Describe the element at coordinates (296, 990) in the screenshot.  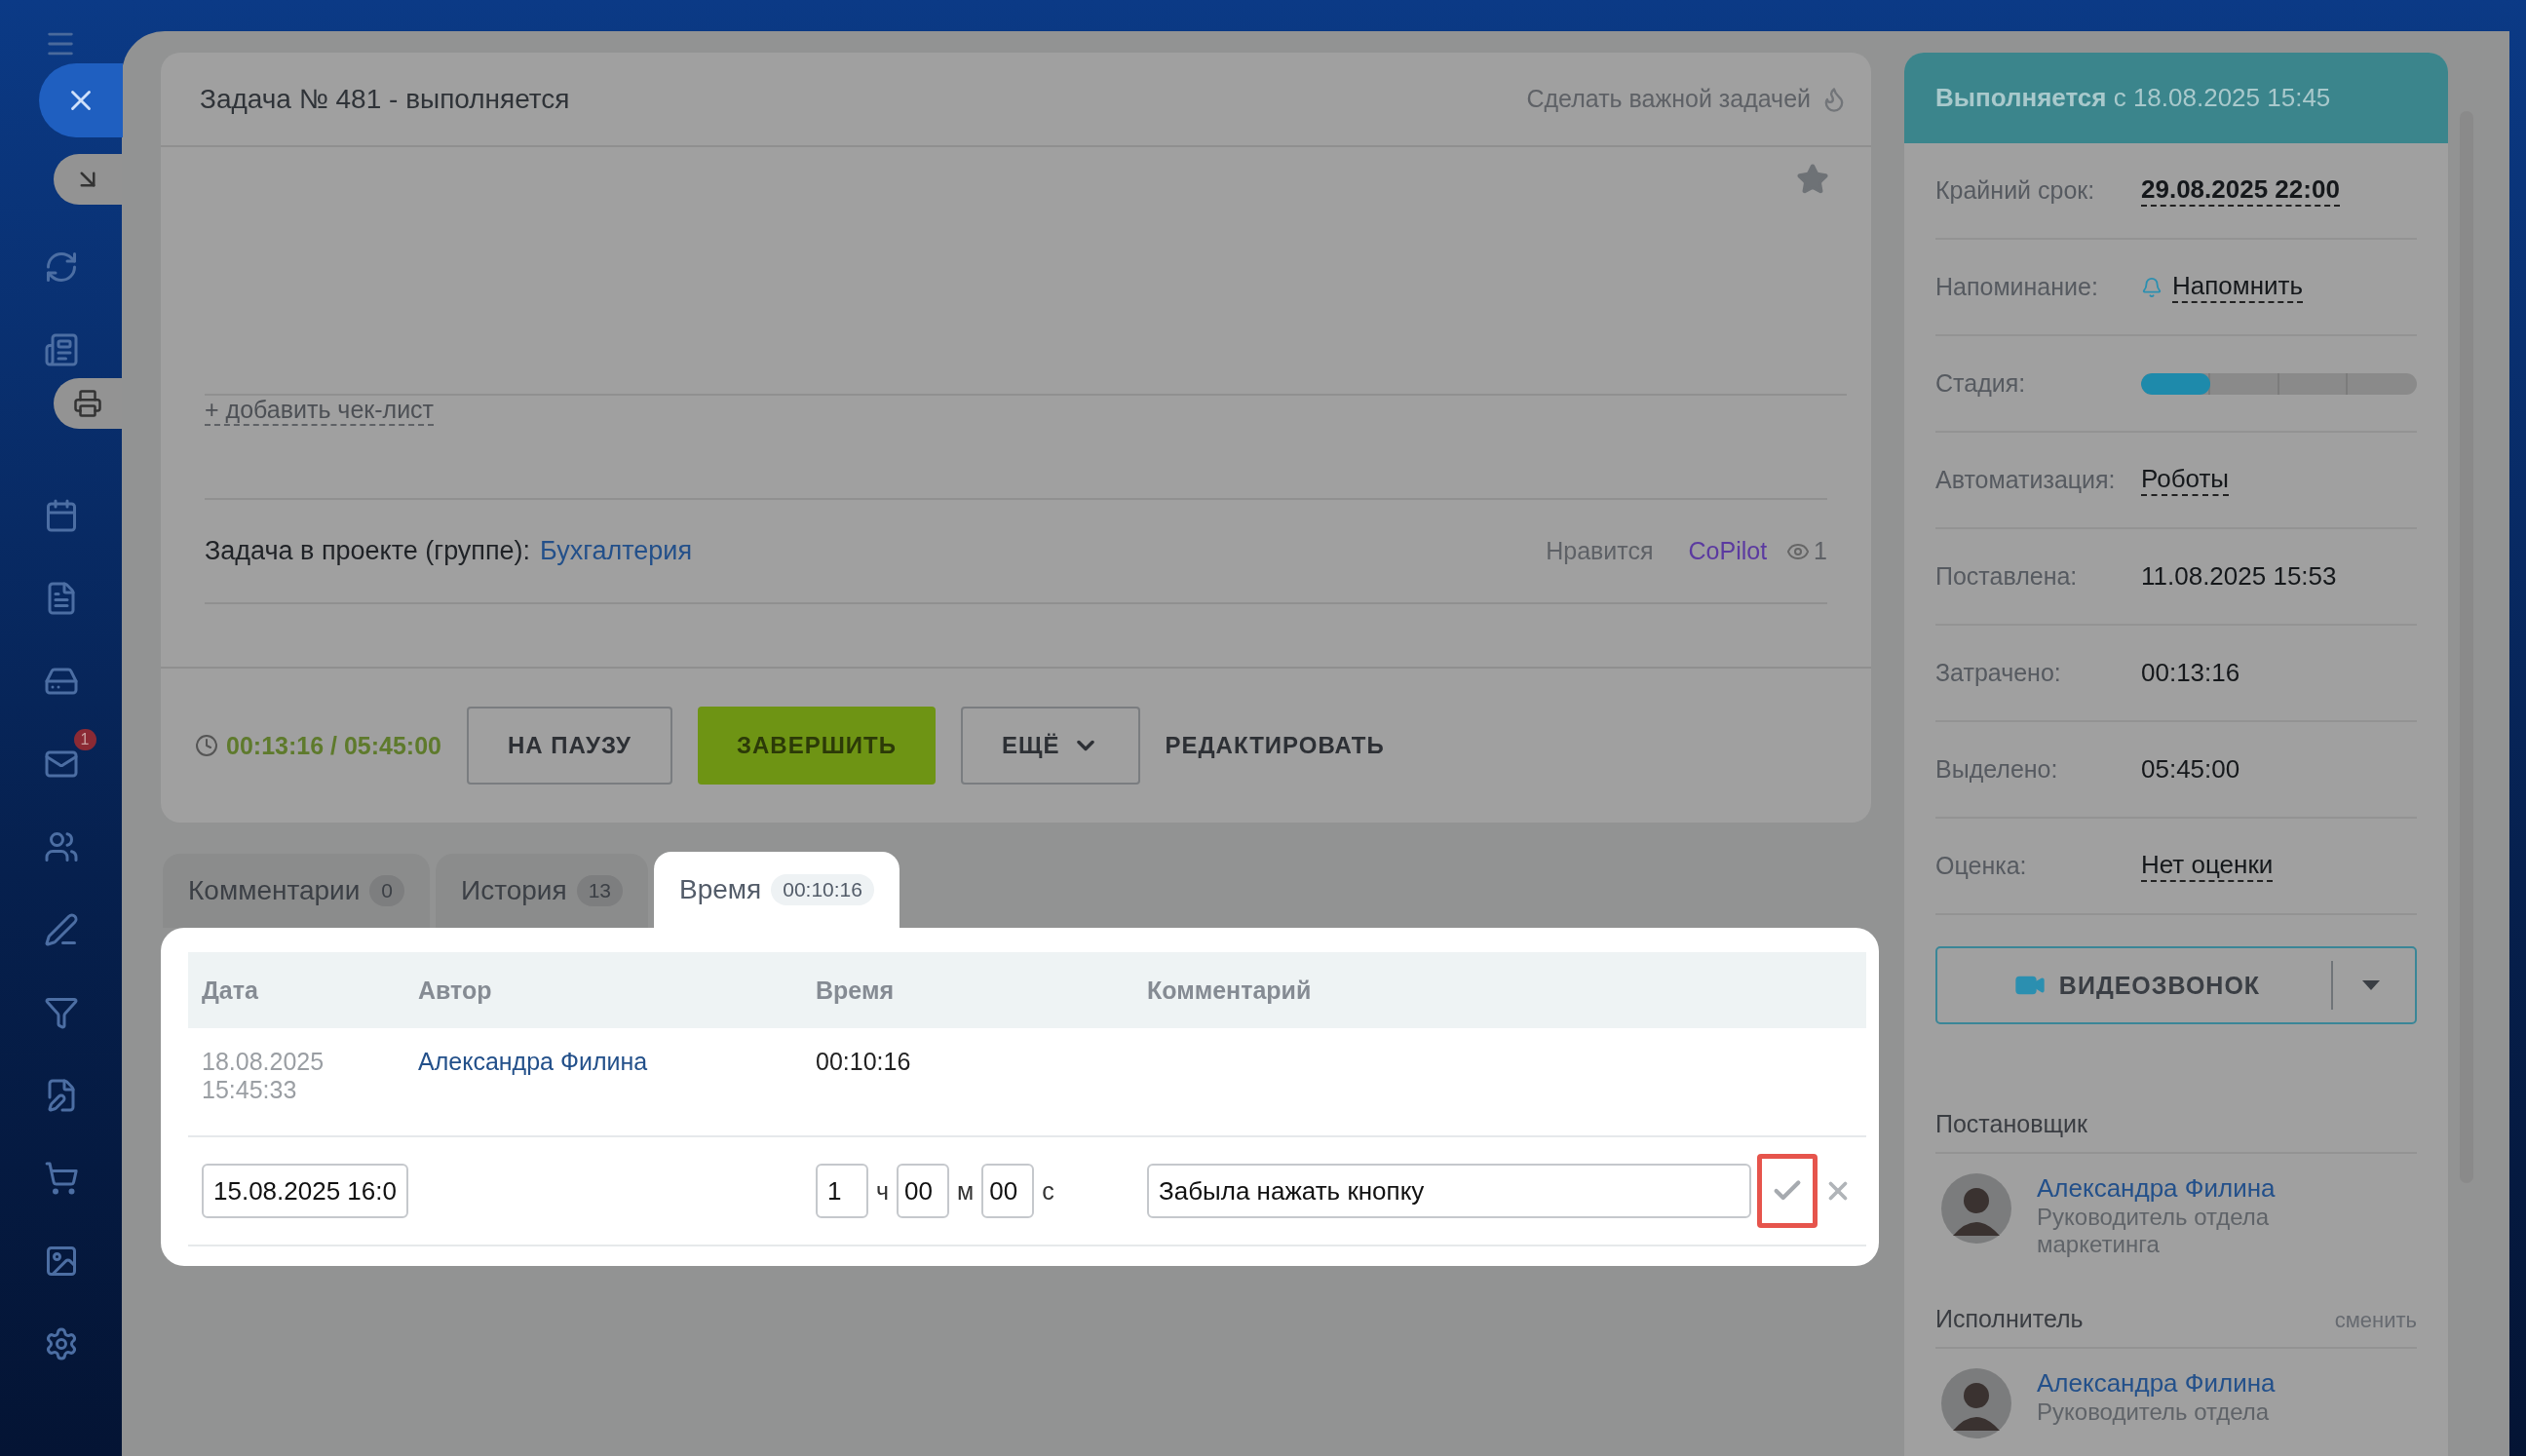
I see `column-header: Дата` at that location.